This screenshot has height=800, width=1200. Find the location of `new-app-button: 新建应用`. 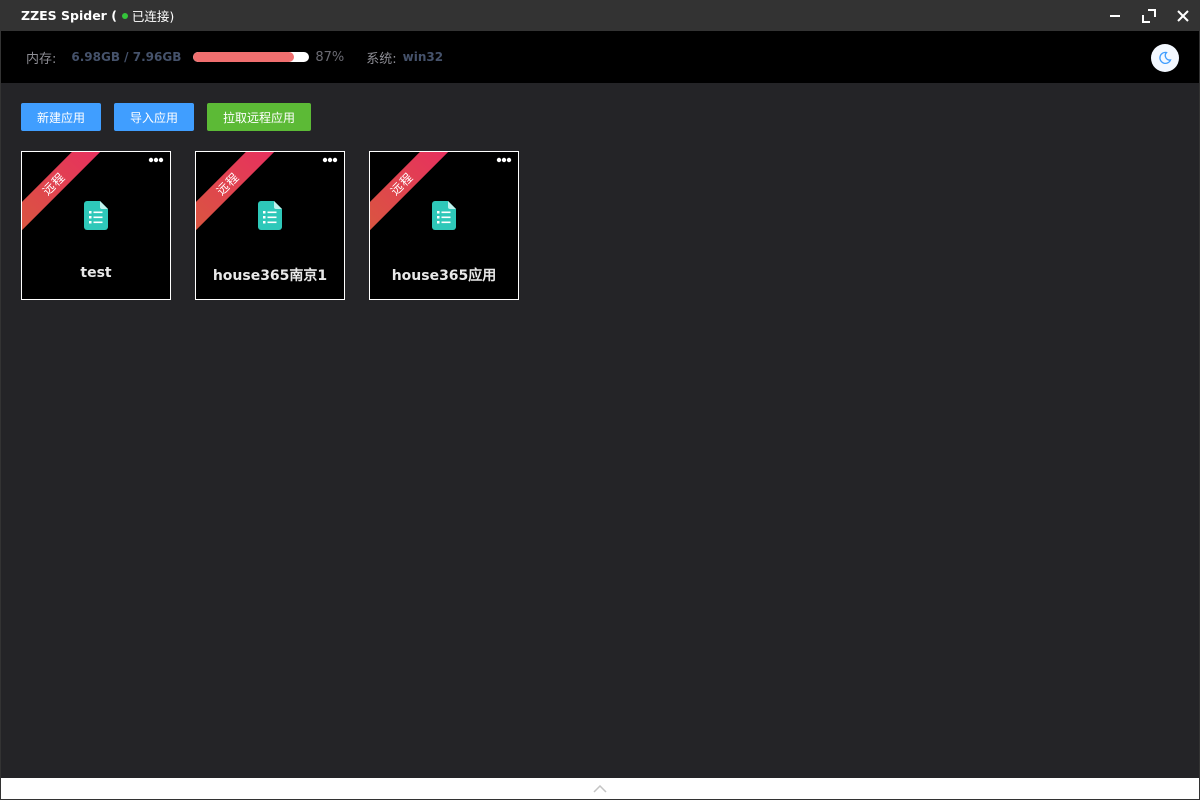

new-app-button: 新建应用 is located at coordinates (61, 117).